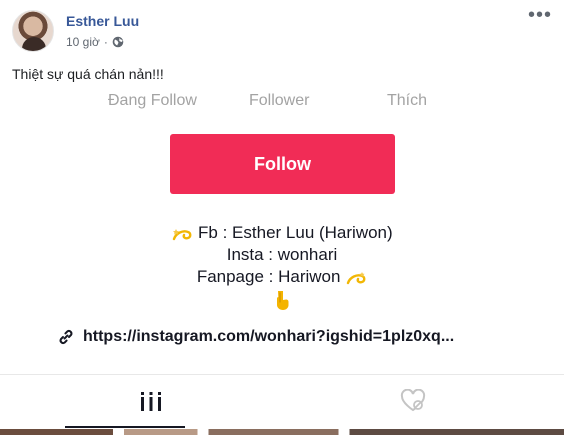 The width and height of the screenshot is (564, 435). I want to click on bio-line-insta: Insta : wonhari, so click(282, 254).